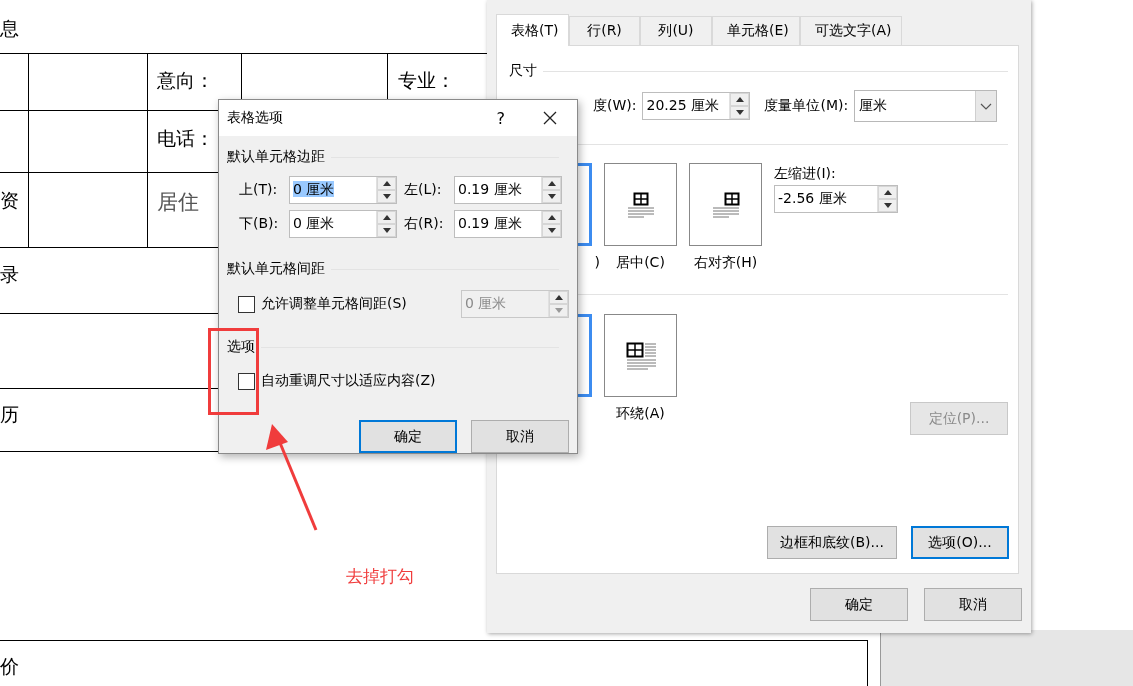  What do you see at coordinates (676, 30) in the screenshot?
I see `tab: 列(U)` at bounding box center [676, 30].